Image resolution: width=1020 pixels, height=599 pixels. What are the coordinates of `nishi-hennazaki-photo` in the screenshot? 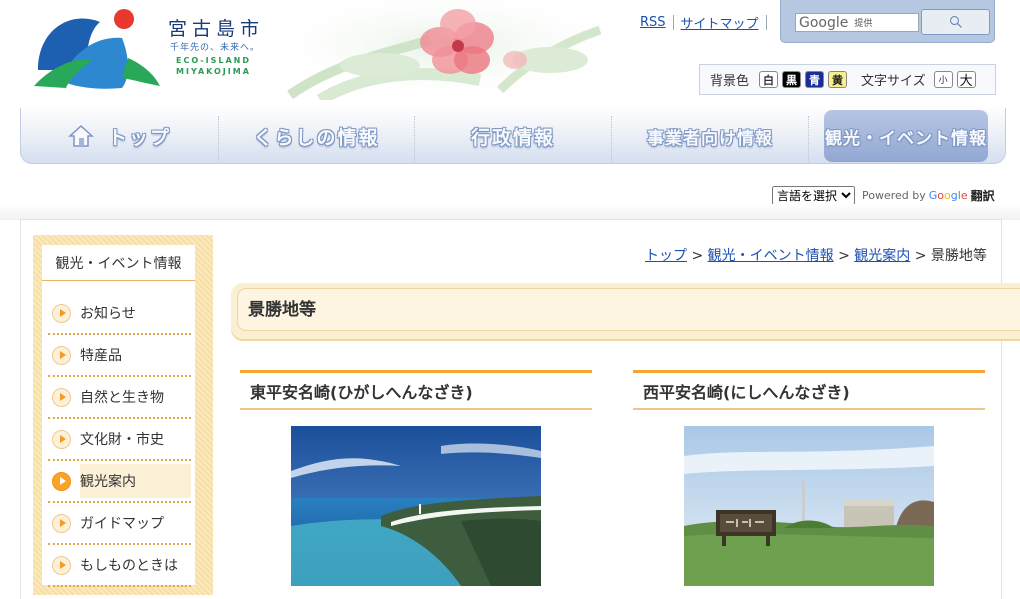 It's located at (809, 506).